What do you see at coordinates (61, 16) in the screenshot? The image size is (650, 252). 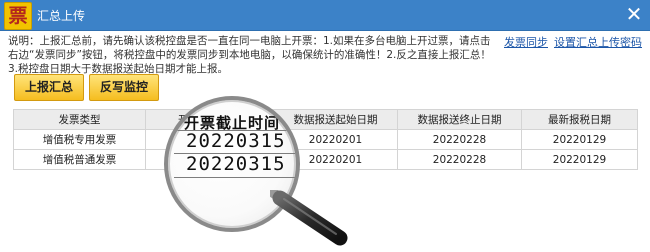 I see `window-title: 汇总上传` at bounding box center [61, 16].